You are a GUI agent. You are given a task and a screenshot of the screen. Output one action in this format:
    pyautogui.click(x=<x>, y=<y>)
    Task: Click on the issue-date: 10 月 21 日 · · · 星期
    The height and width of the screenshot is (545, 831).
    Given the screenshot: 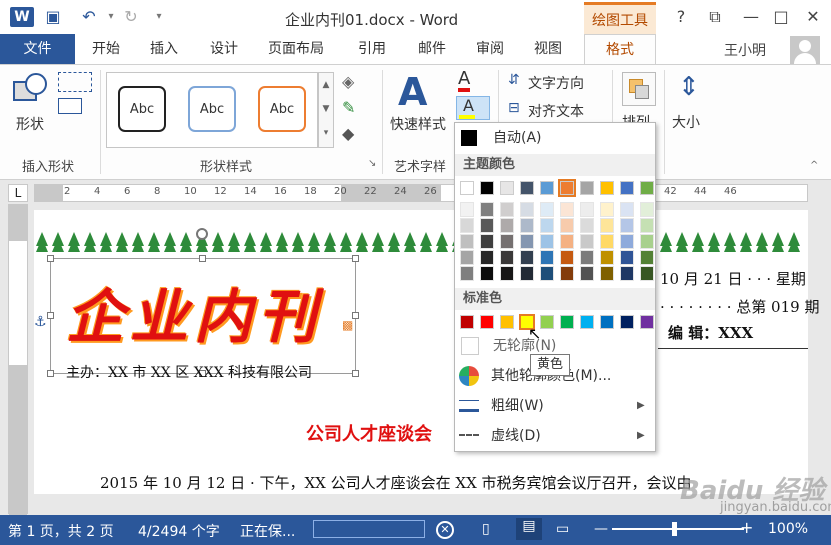 What is the action you would take?
    pyautogui.click(x=733, y=278)
    